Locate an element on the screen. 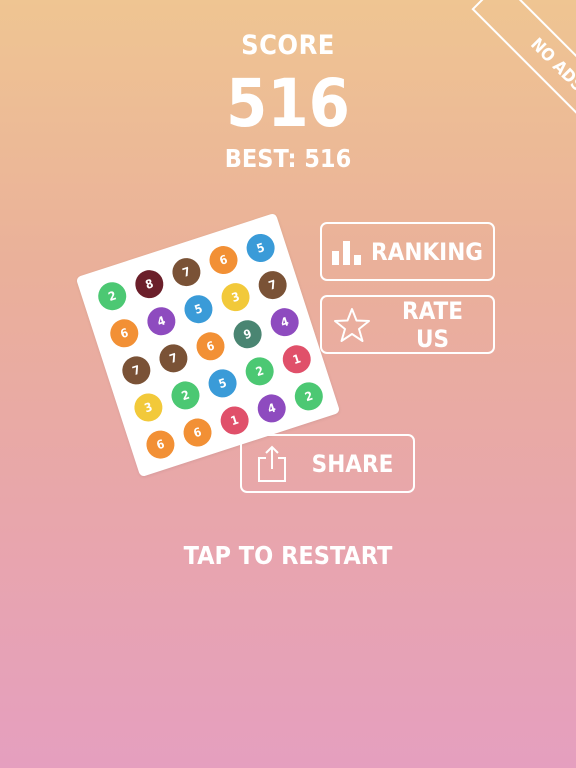 This screenshot has width=576, height=768. tap-to-restart: TAP TO RESTART is located at coordinates (288, 555).